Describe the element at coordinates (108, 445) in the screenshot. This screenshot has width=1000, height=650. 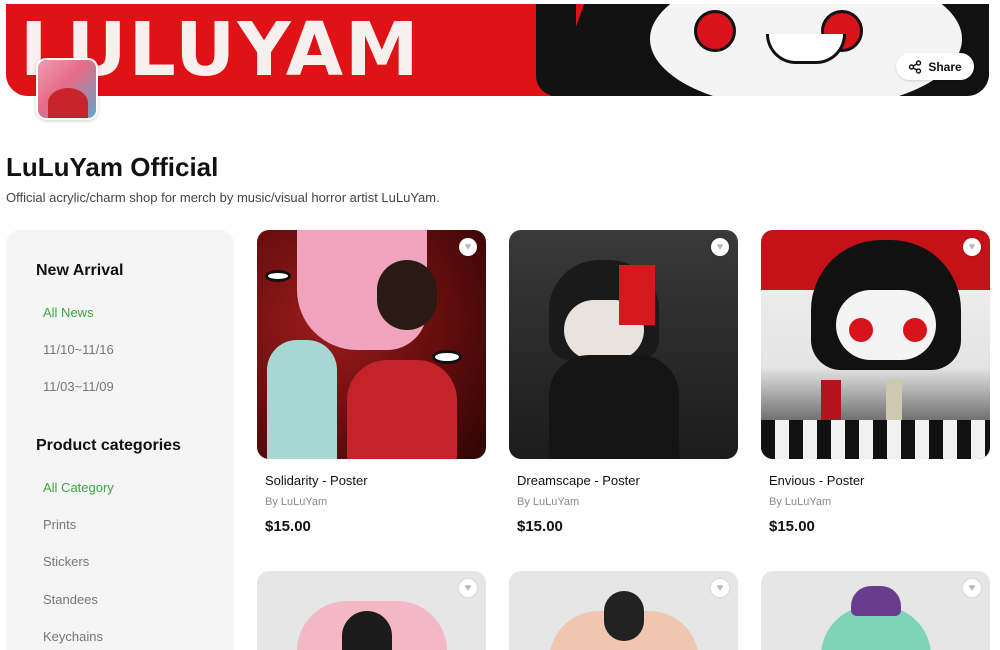
I see `product-categories-heading: Product categories` at that location.